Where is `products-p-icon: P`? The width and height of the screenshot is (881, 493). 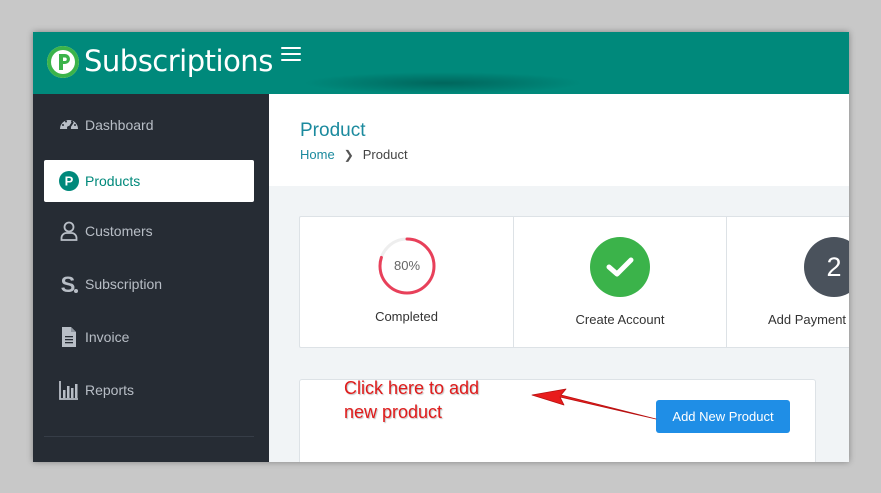
products-p-icon: P is located at coordinates (69, 181).